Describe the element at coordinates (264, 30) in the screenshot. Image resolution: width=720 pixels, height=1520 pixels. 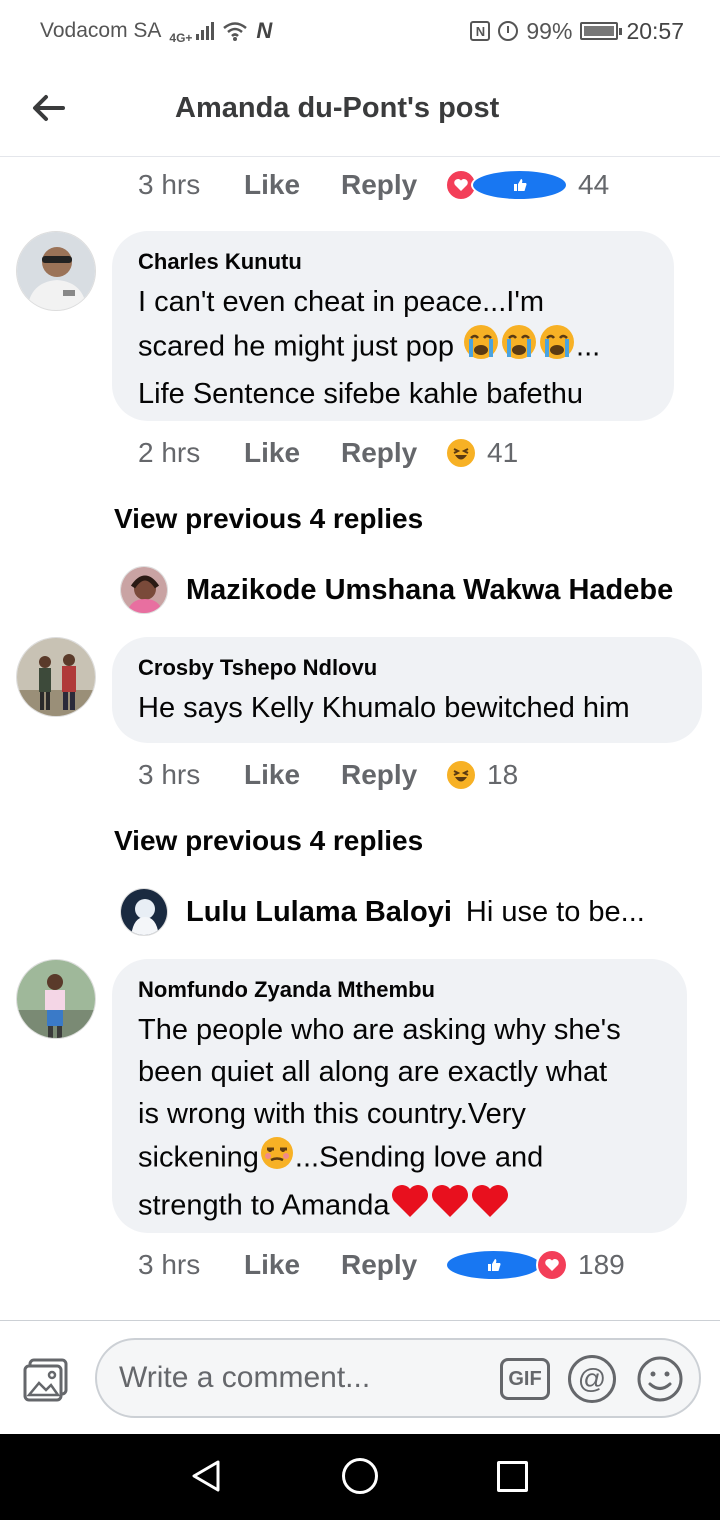
I see `app-notification-icon: N` at that location.